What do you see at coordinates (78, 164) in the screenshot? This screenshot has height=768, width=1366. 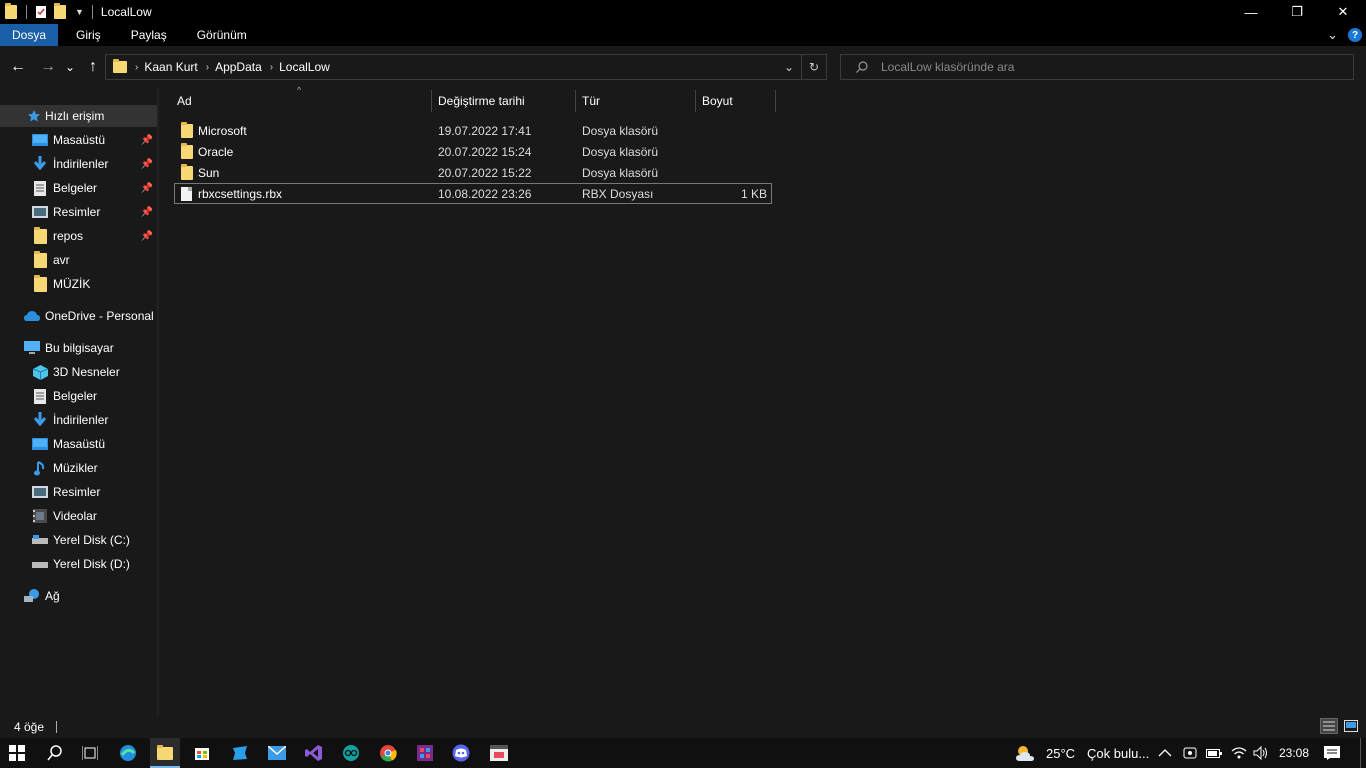 I see `sidebar-item-downloads: İndirilenler 📌` at bounding box center [78, 164].